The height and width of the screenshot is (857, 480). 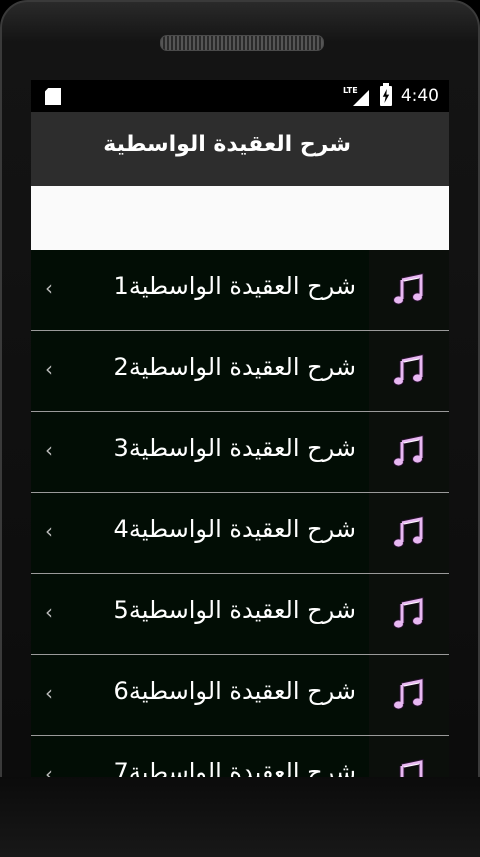 I want to click on list-item-label: شرح العقيدة الواسطية3, so click(x=234, y=448).